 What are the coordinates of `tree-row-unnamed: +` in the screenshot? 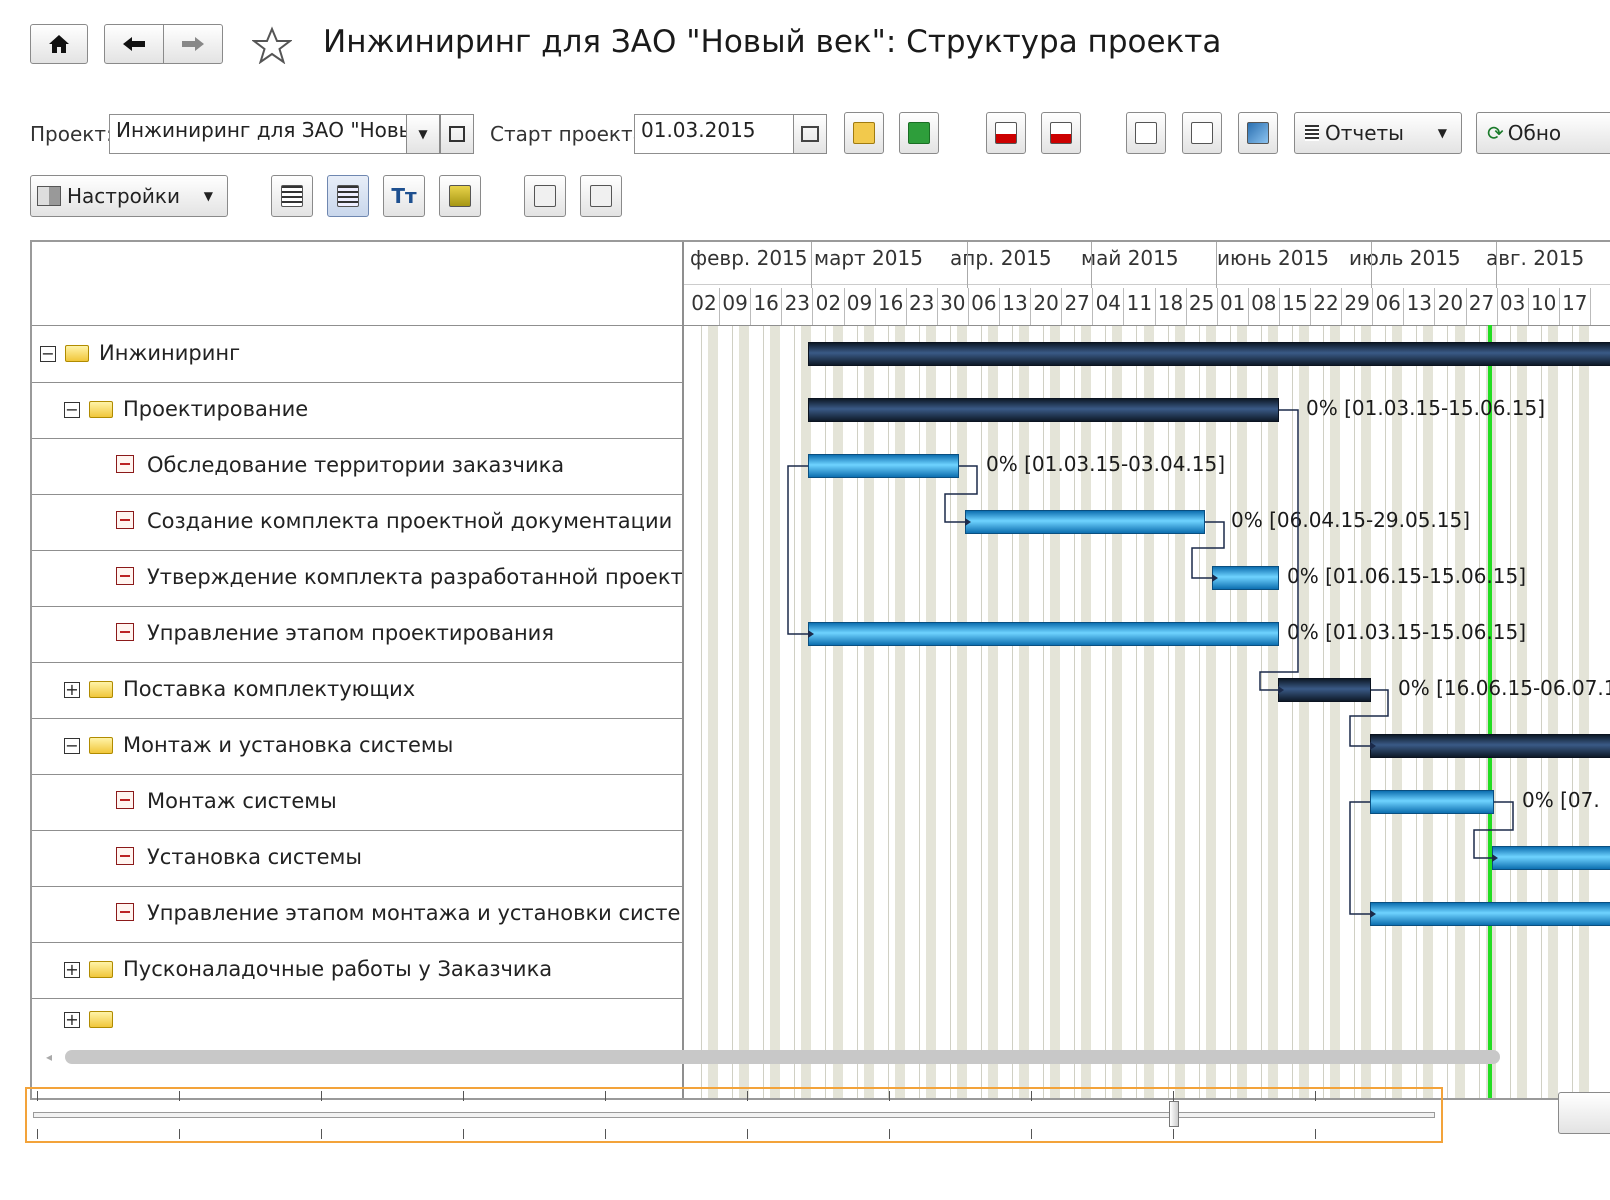 It's located at (357, 1026).